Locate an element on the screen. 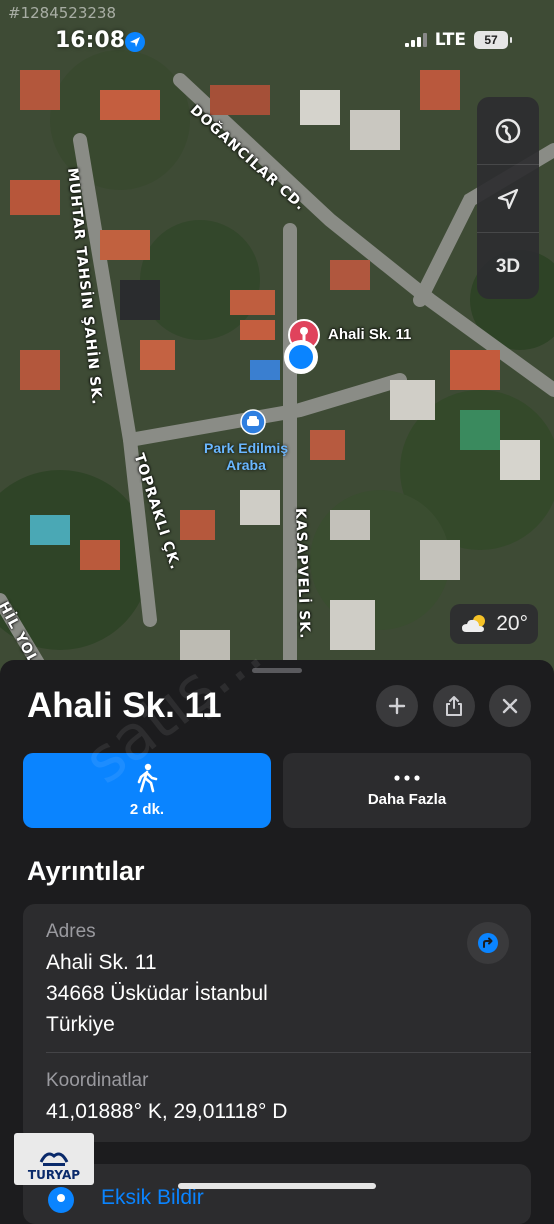 This screenshot has height=1224, width=554. directions-icon is located at coordinates (488, 943).